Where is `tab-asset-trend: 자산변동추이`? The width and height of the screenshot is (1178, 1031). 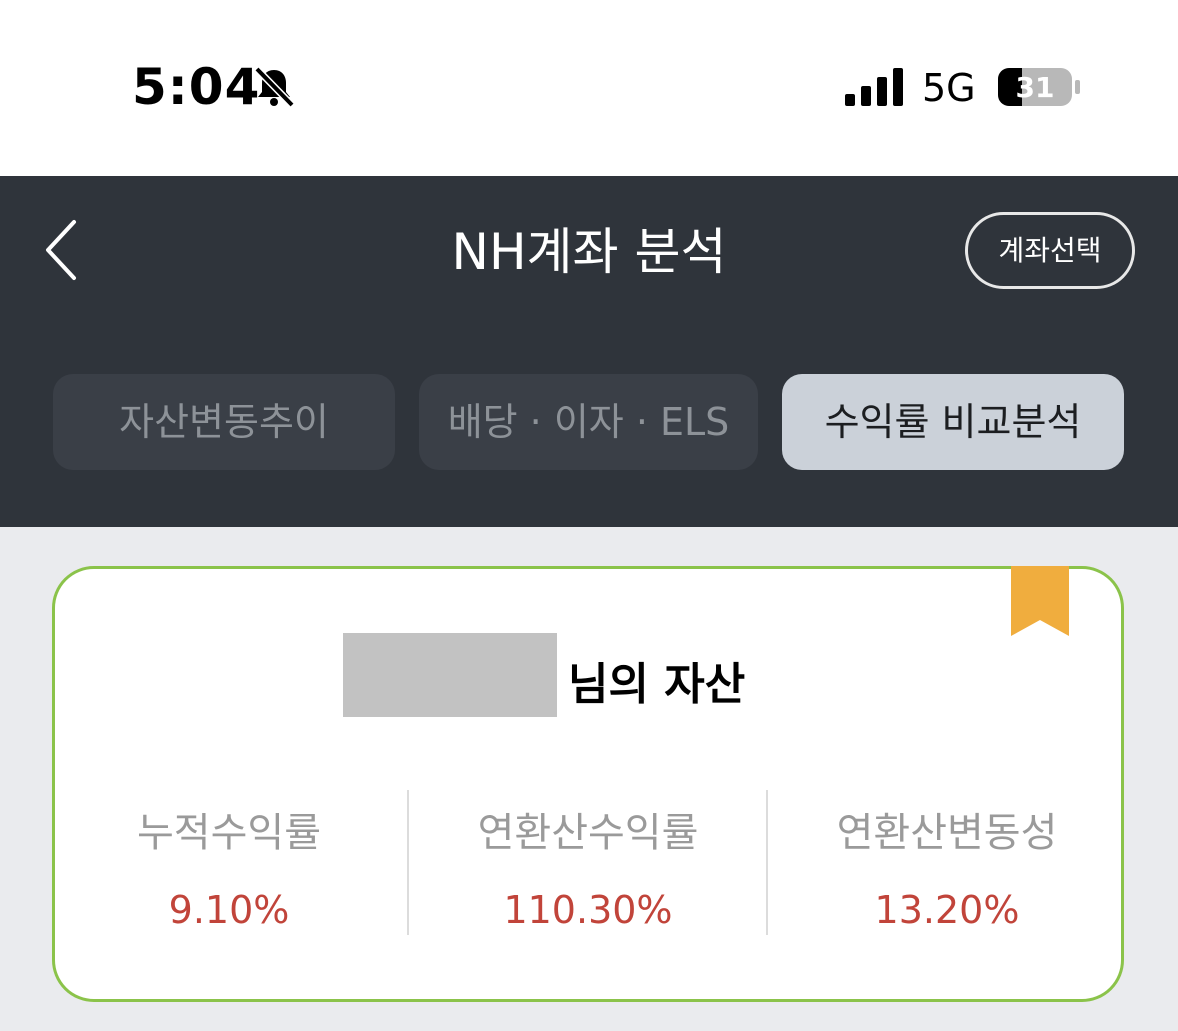
tab-asset-trend: 자산변동추이 is located at coordinates (224, 422).